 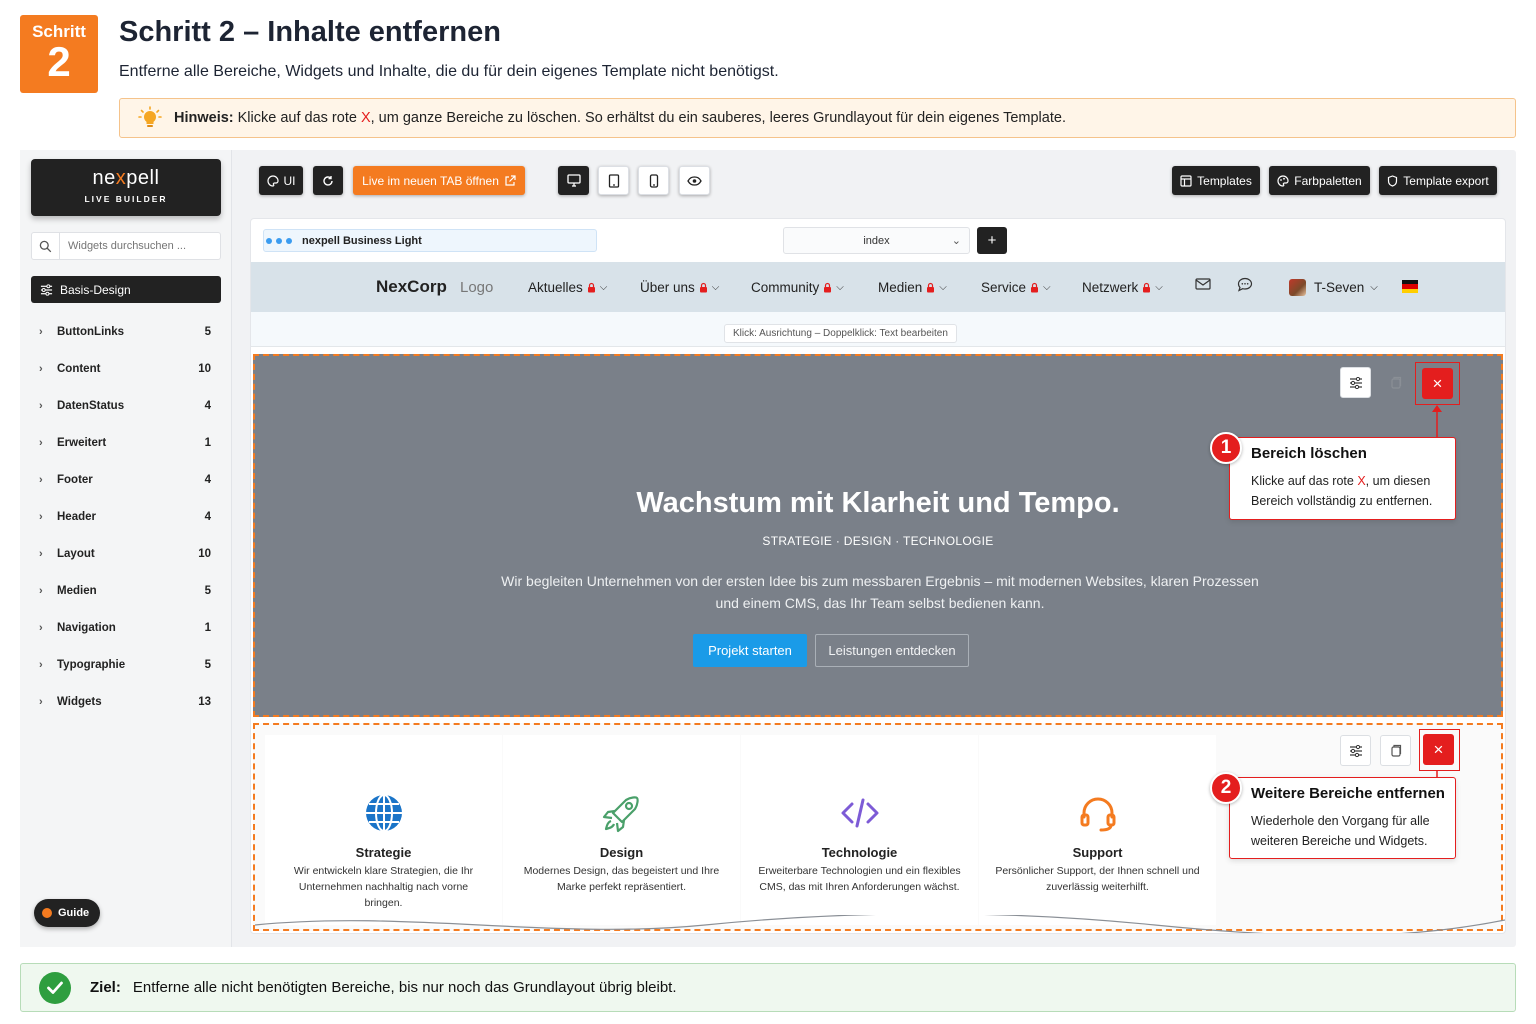 I want to click on arrow-connector, so click(x=1437, y=421).